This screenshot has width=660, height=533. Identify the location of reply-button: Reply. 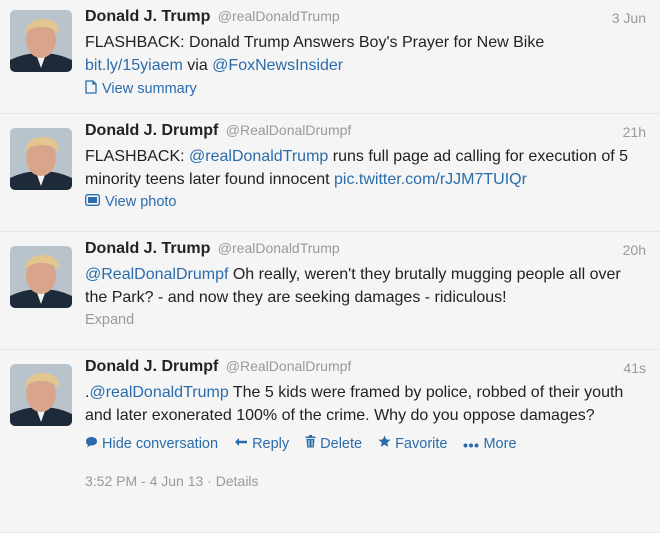
(261, 444).